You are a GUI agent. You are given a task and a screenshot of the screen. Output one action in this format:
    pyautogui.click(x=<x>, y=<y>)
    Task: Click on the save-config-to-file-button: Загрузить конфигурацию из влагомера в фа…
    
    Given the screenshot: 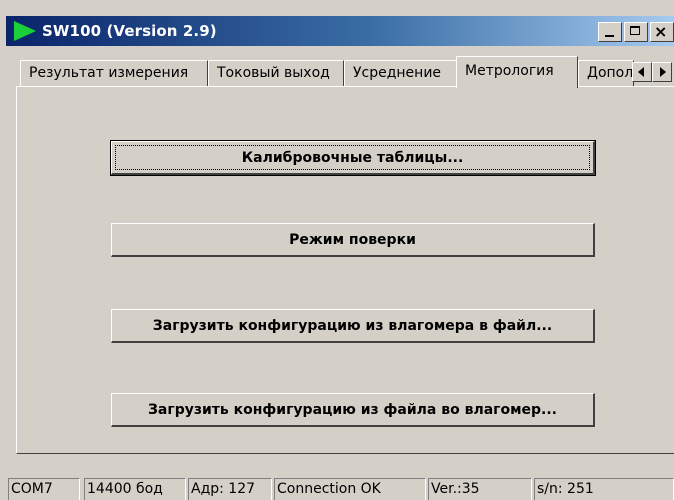 What is the action you would take?
    pyautogui.click(x=353, y=326)
    